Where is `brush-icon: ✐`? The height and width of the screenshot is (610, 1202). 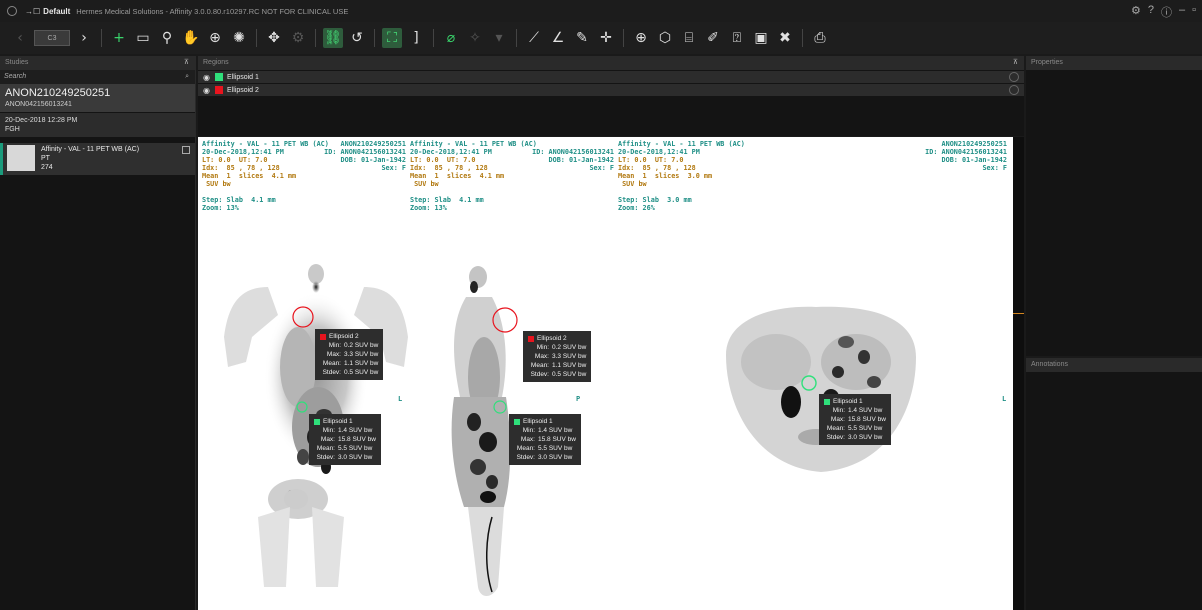 brush-icon: ✐ is located at coordinates (713, 38).